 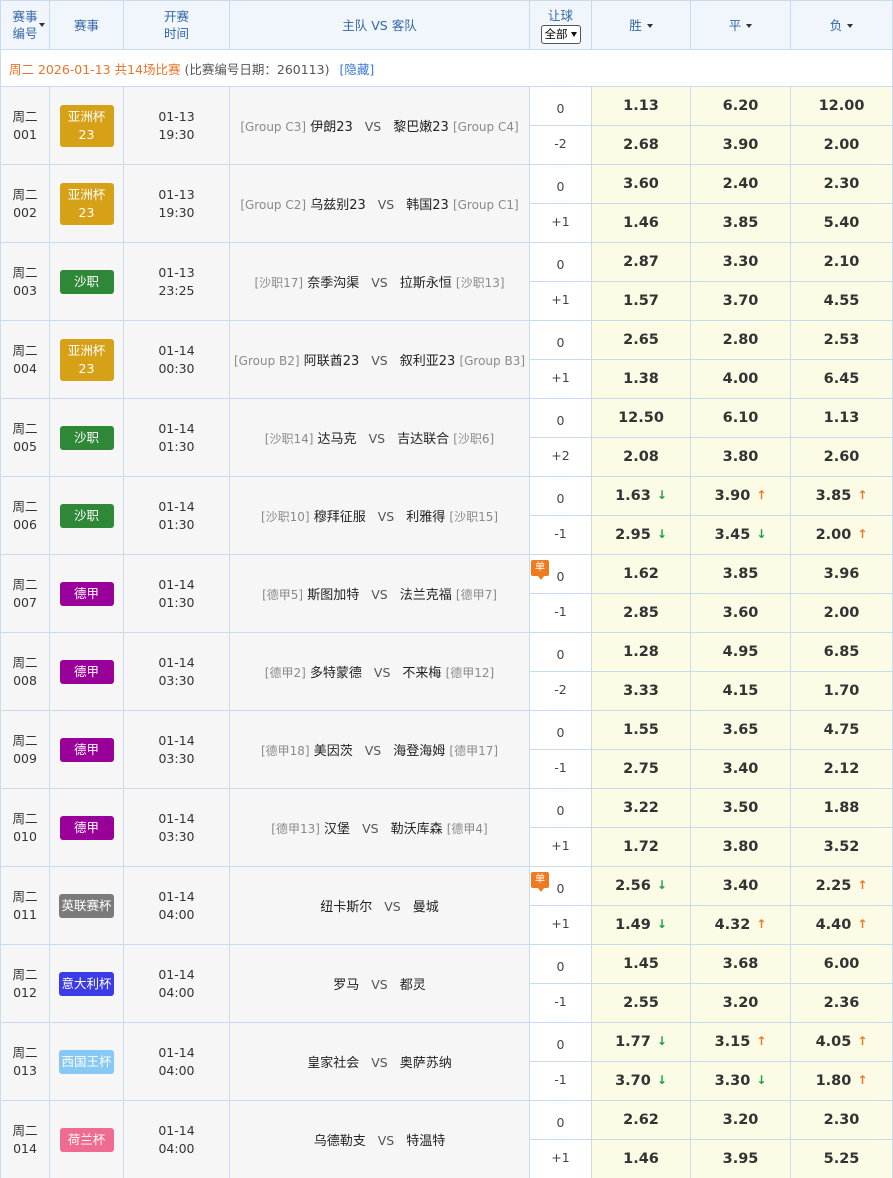 I want to click on header-lose: 负, so click(x=841, y=25).